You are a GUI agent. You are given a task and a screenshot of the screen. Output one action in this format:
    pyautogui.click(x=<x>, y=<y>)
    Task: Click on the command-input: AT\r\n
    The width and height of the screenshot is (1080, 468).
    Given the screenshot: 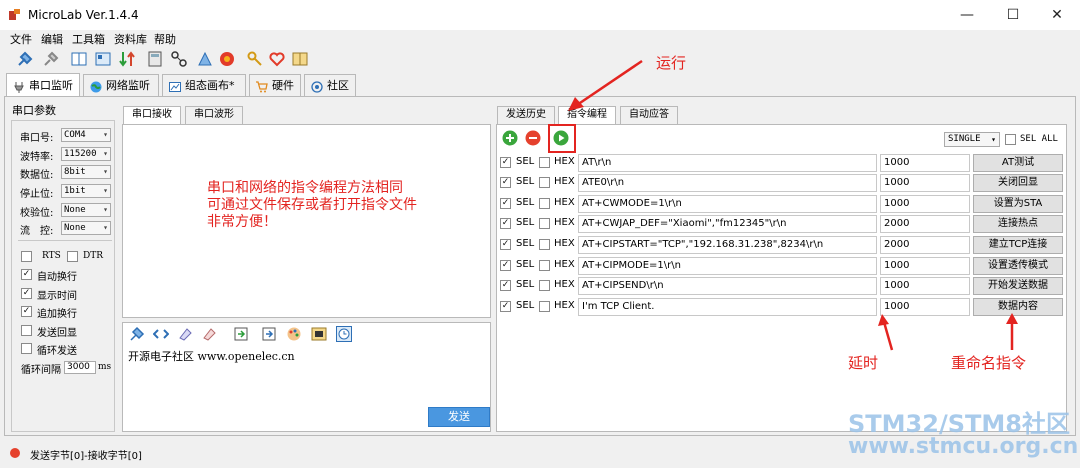 What is the action you would take?
    pyautogui.click(x=727, y=163)
    